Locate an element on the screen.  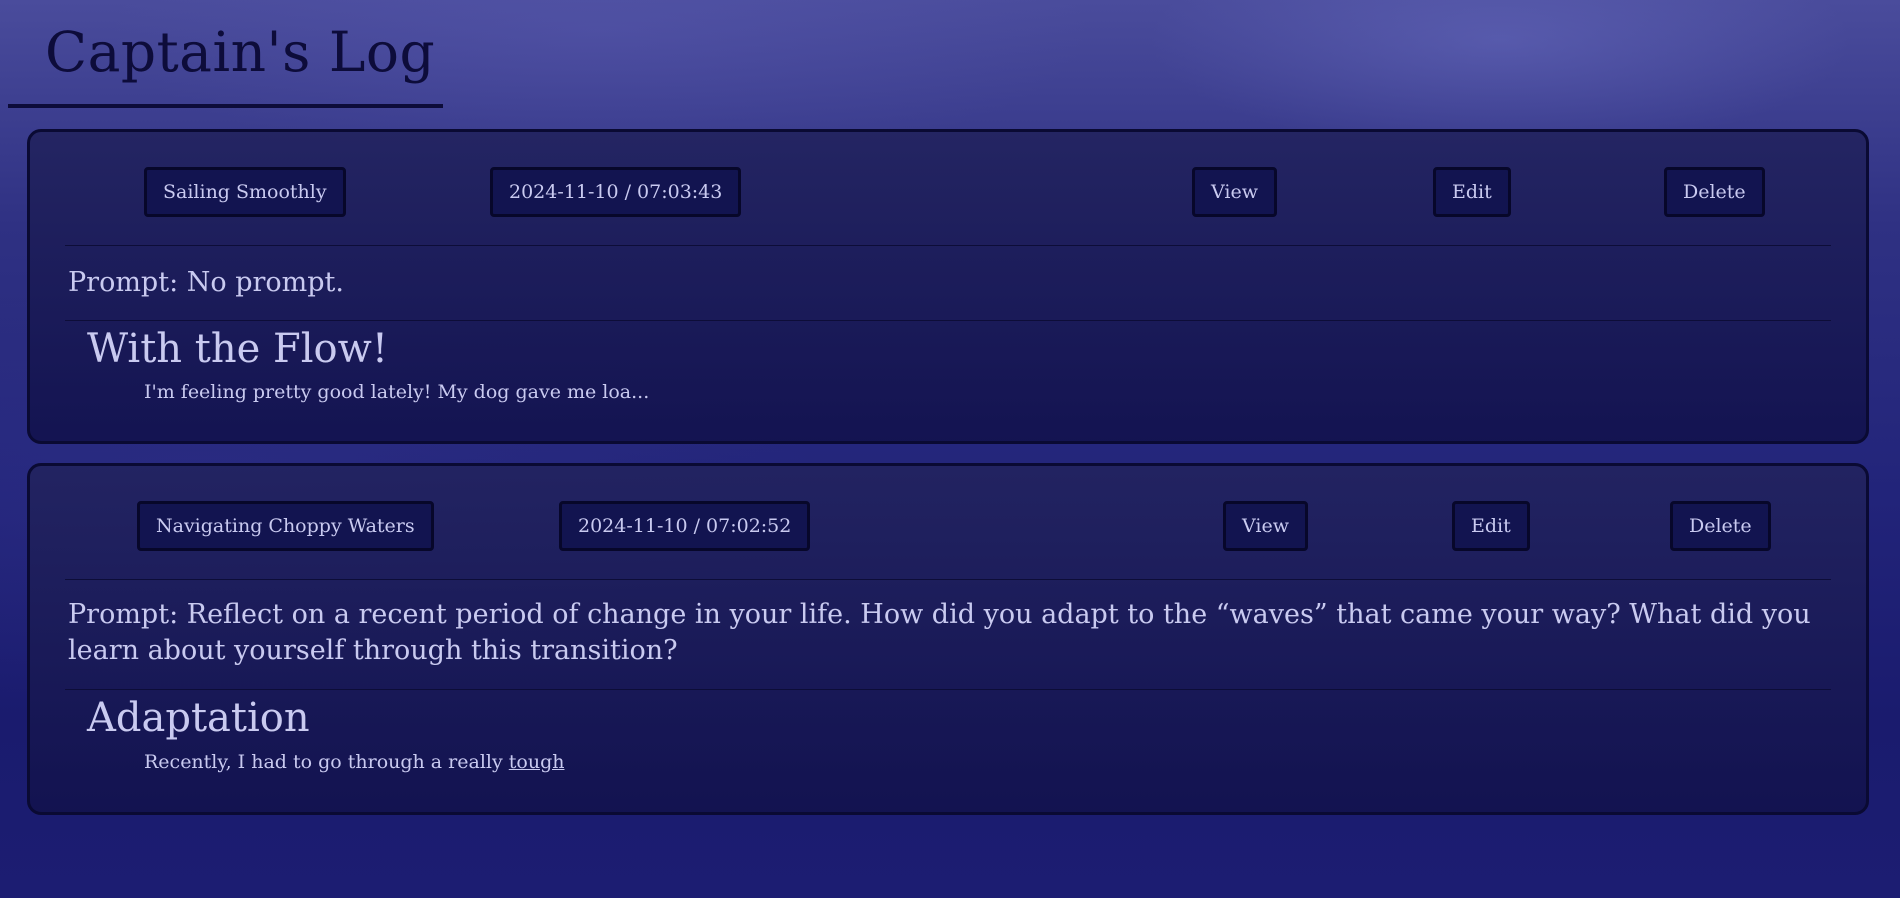
entry-title: With the Flow! is located at coordinates (237, 349).